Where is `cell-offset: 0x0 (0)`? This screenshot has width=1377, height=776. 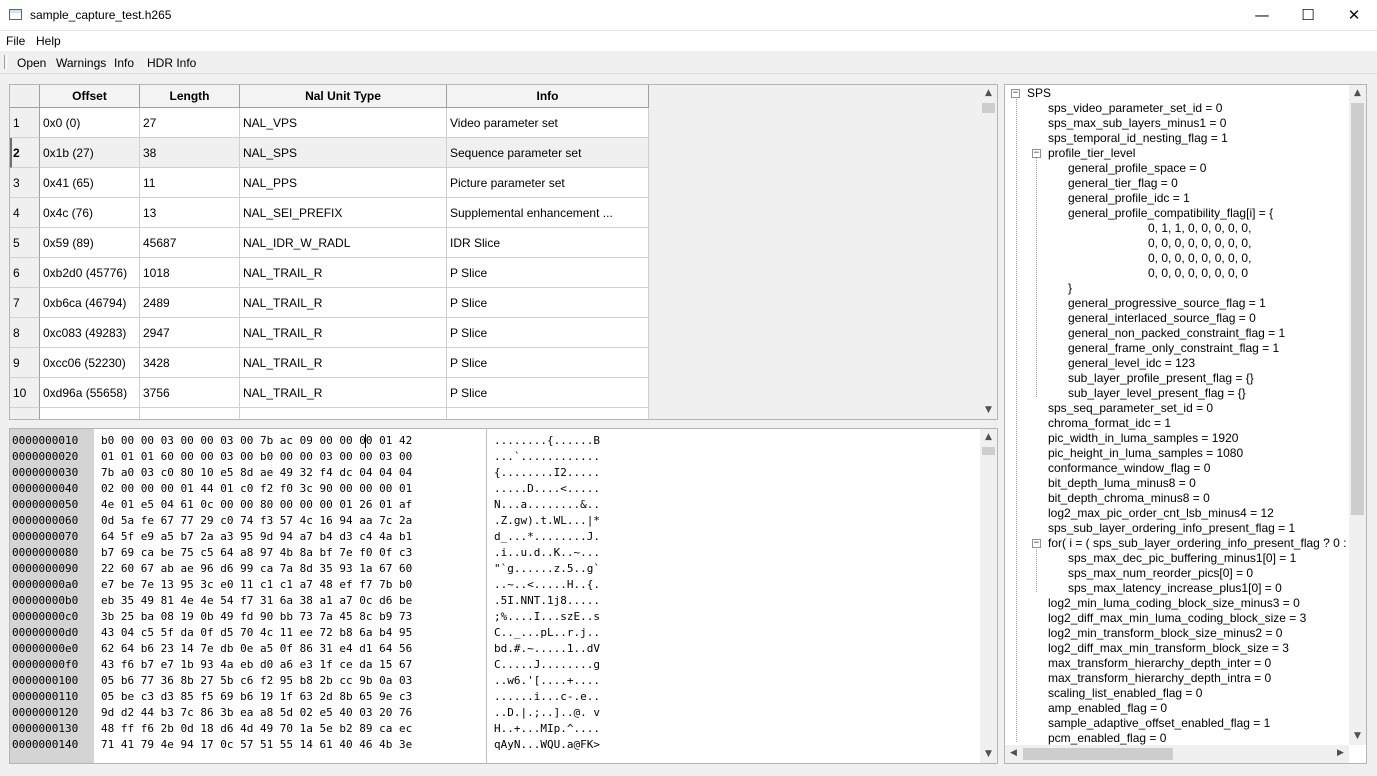
cell-offset: 0x0 (0) is located at coordinates (90, 123).